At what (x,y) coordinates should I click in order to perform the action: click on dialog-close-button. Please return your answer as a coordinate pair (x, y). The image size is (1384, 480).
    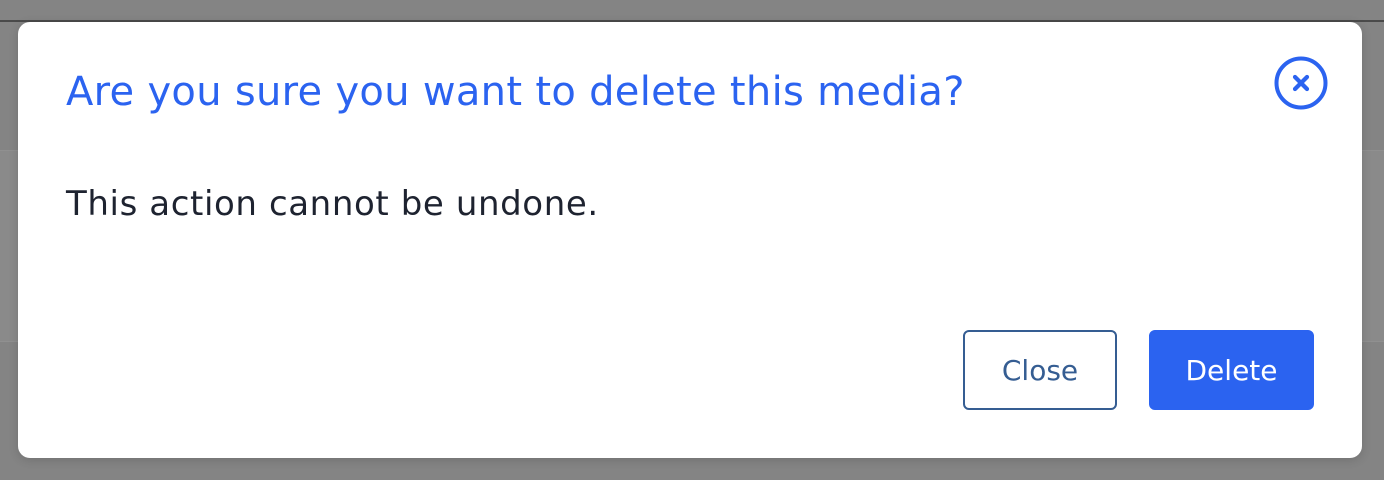
    Looking at the image, I should click on (1301, 83).